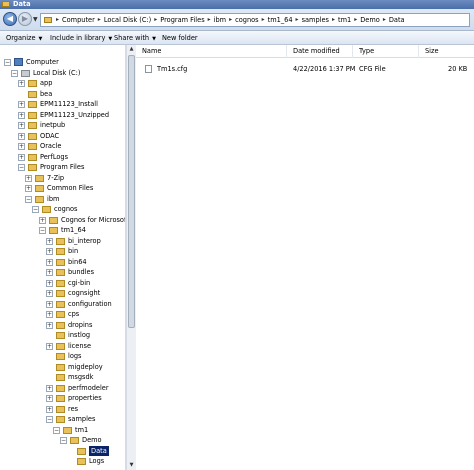  Describe the element at coordinates (10, 19) in the screenshot. I see `back-button: ◀` at that location.